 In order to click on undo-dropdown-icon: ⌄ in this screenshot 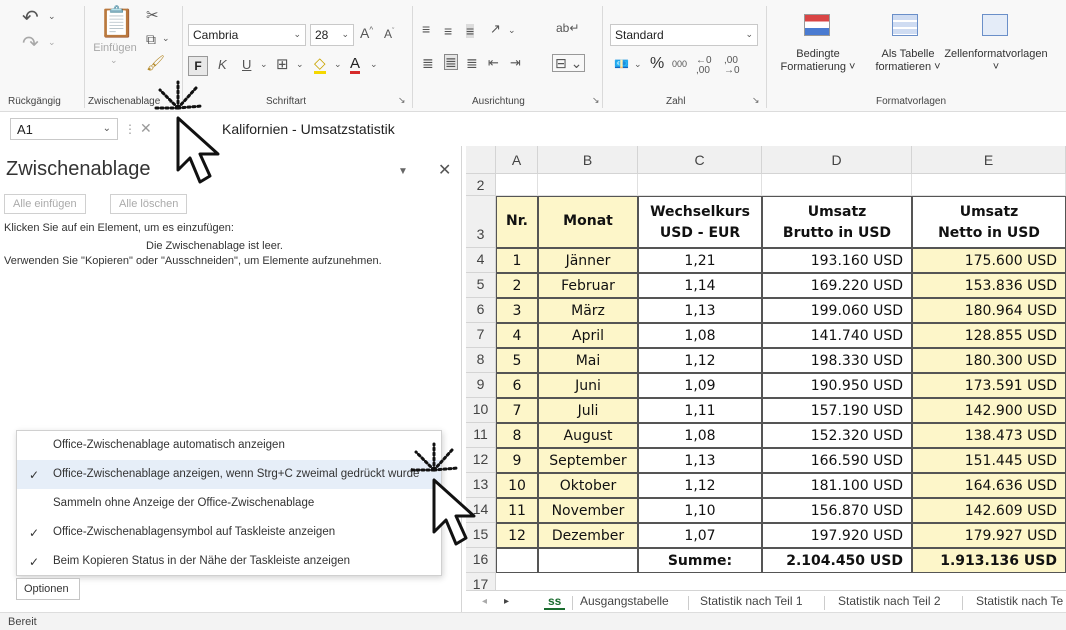, I will do `click(52, 16)`.